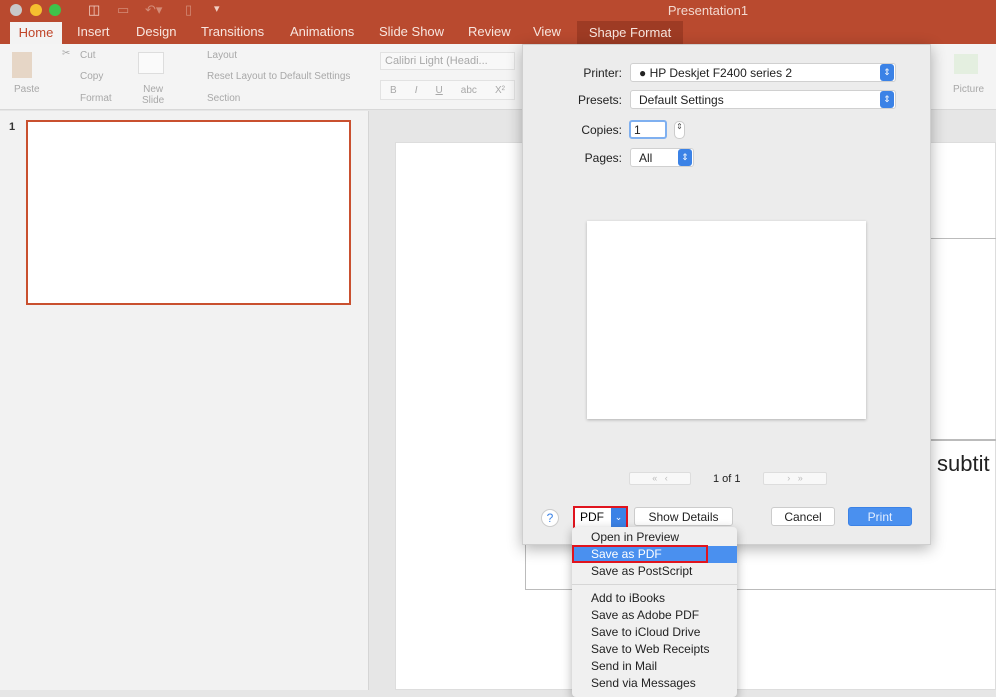 The height and width of the screenshot is (697, 996). I want to click on paste-button: Paste, so click(27, 89).